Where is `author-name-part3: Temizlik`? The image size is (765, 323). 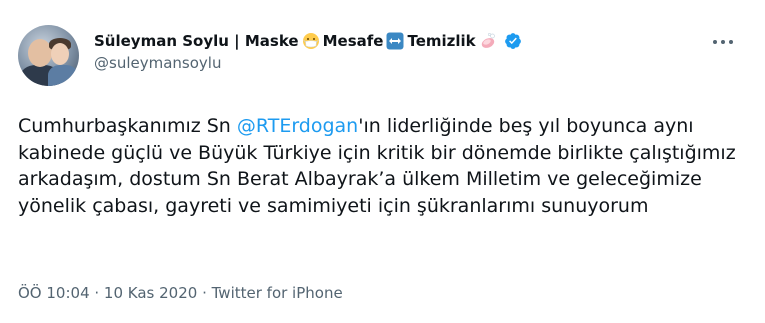 author-name-part3: Temizlik is located at coordinates (441, 41).